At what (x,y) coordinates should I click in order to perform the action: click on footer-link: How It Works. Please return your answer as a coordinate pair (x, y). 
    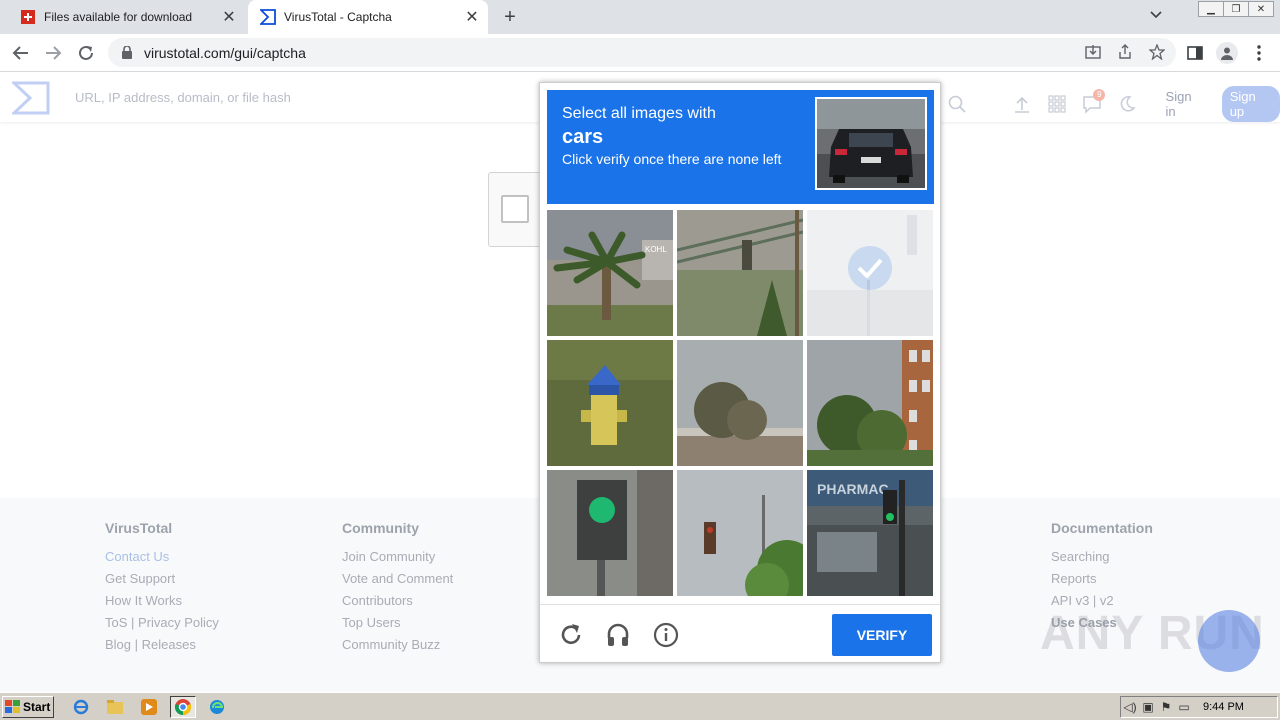
    Looking at the image, I should click on (162, 600).